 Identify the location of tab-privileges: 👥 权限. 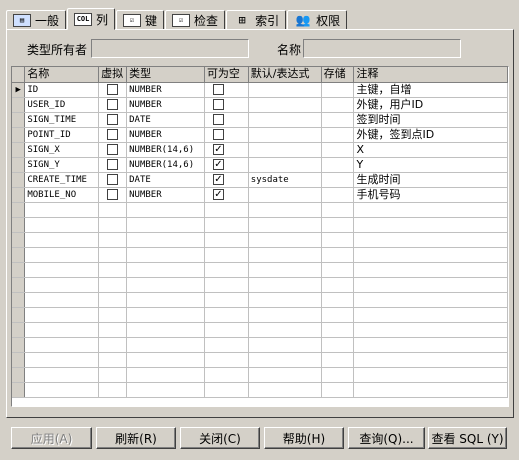
(317, 20).